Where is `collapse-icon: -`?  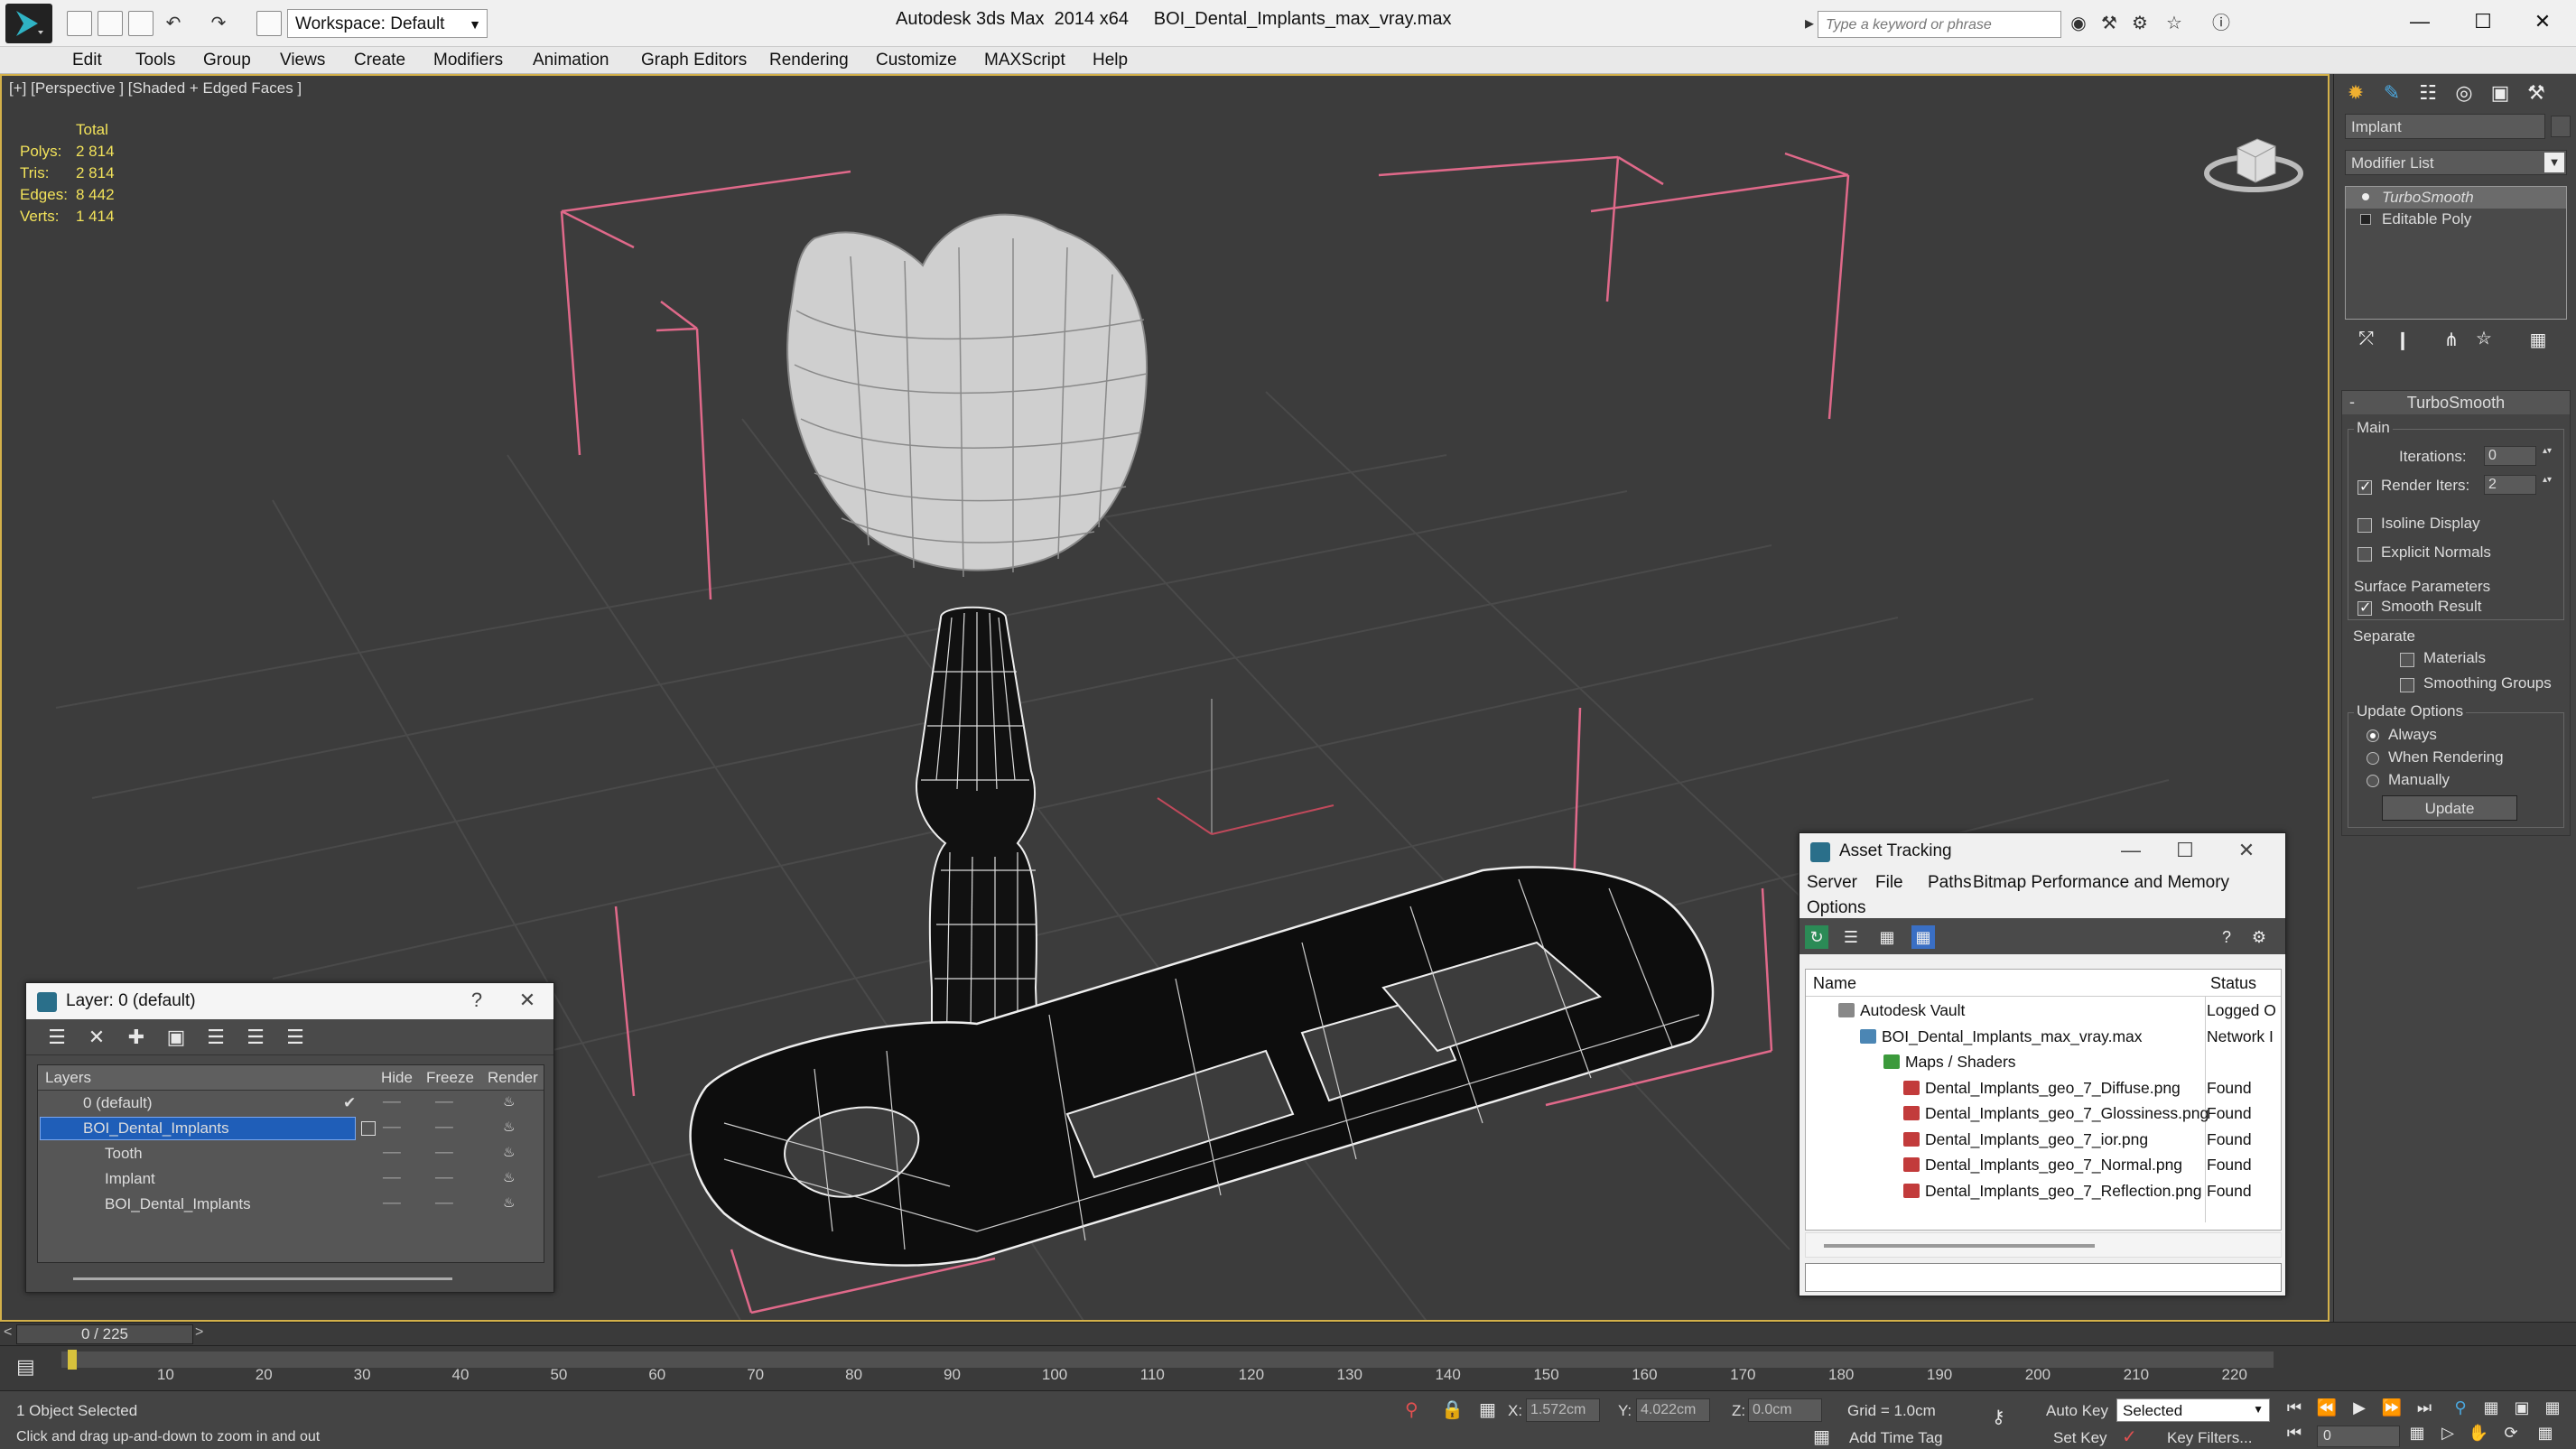
collapse-icon: - is located at coordinates (2352, 402).